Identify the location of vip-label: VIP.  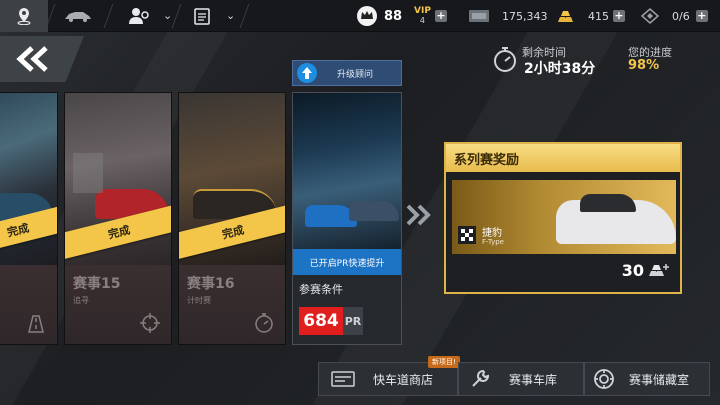
(422, 11).